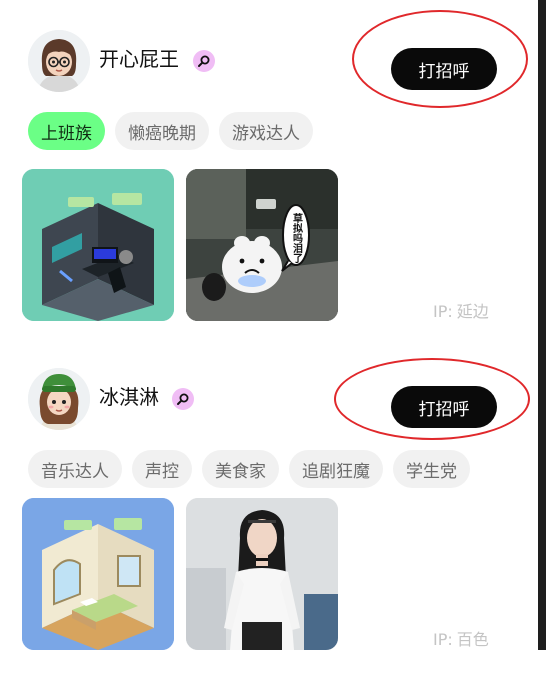 Image resolution: width=546 pixels, height=698 pixels. I want to click on tag-list: 音乐达人 声控 美食家 追剧狂魔 学生党, so click(249, 469).